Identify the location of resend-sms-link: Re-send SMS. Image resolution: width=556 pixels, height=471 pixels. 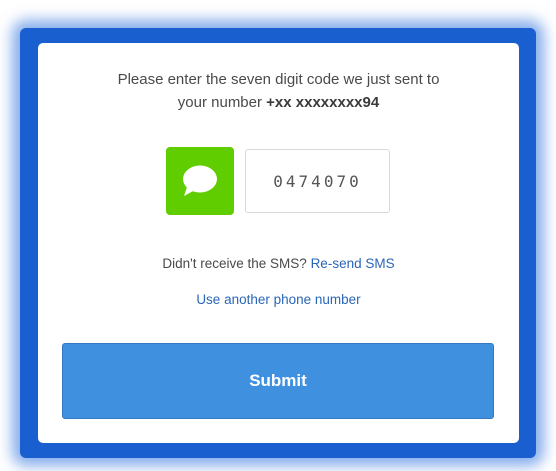
(353, 263).